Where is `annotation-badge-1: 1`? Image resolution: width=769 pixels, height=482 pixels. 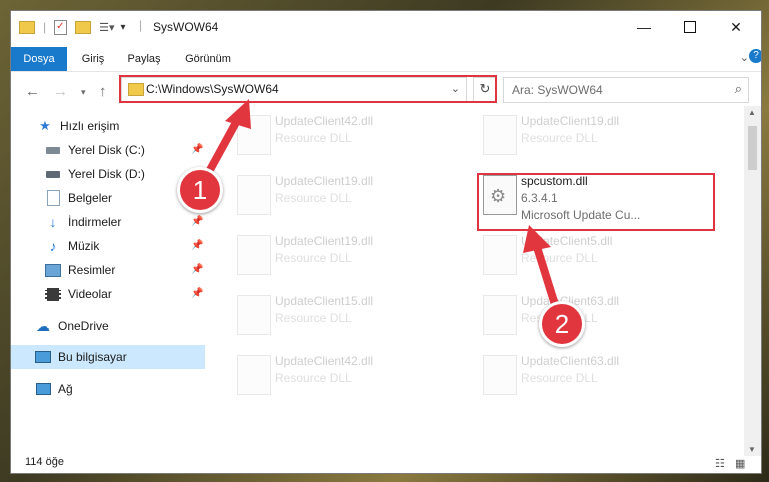
annotation-badge-1: 1 is located at coordinates (200, 190).